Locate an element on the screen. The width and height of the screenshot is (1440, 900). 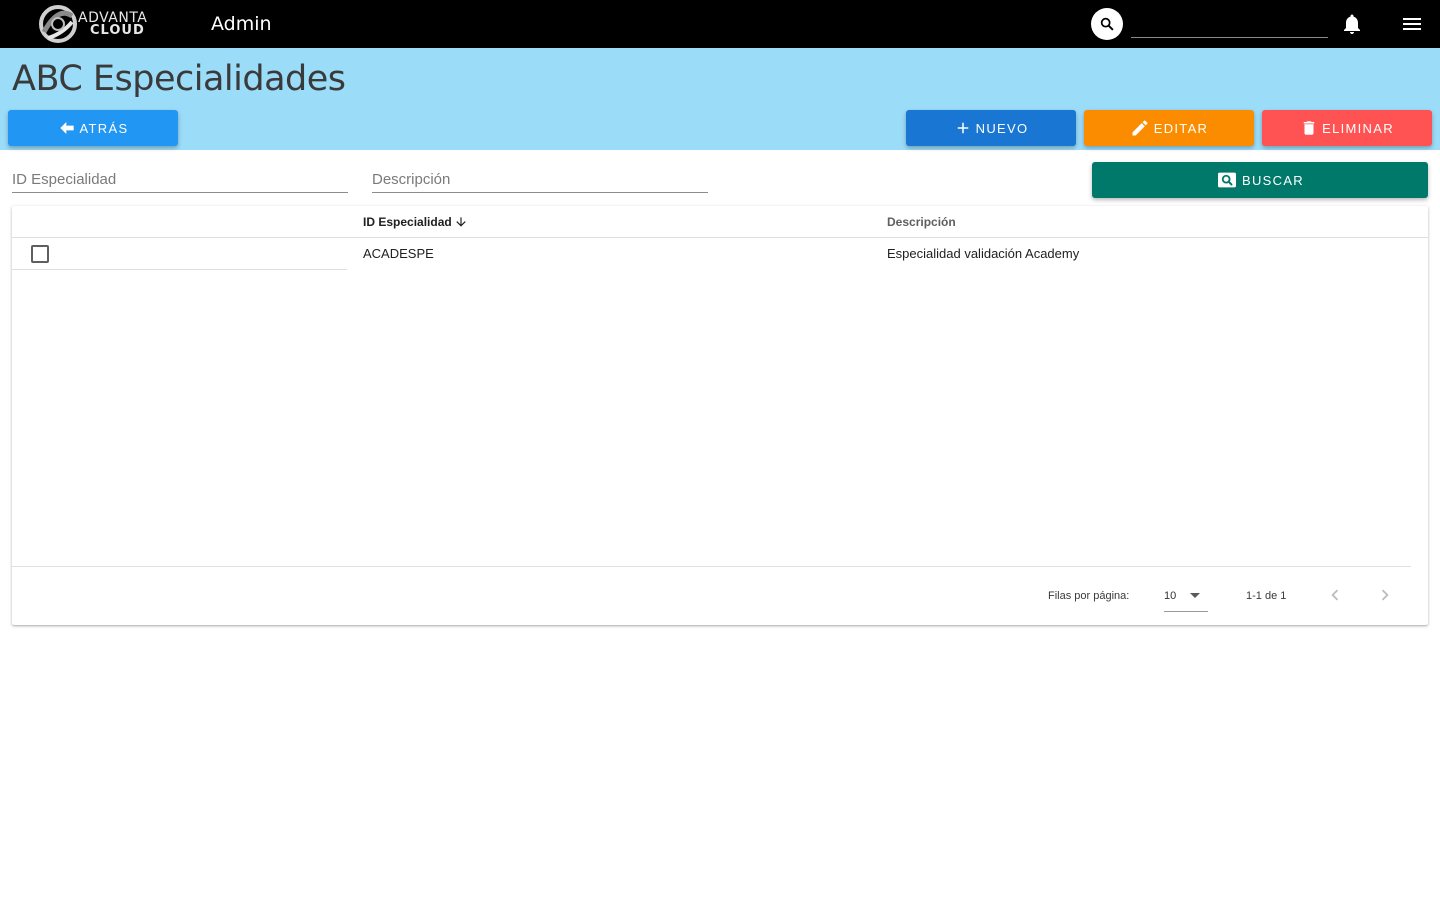
column-header-descripcion: Descripción is located at coordinates (921, 222).